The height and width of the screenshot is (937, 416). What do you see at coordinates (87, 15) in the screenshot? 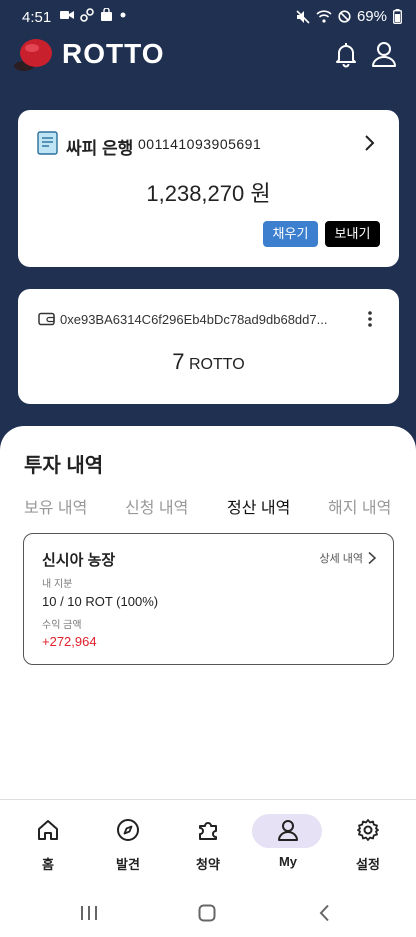
I see `link-icon` at bounding box center [87, 15].